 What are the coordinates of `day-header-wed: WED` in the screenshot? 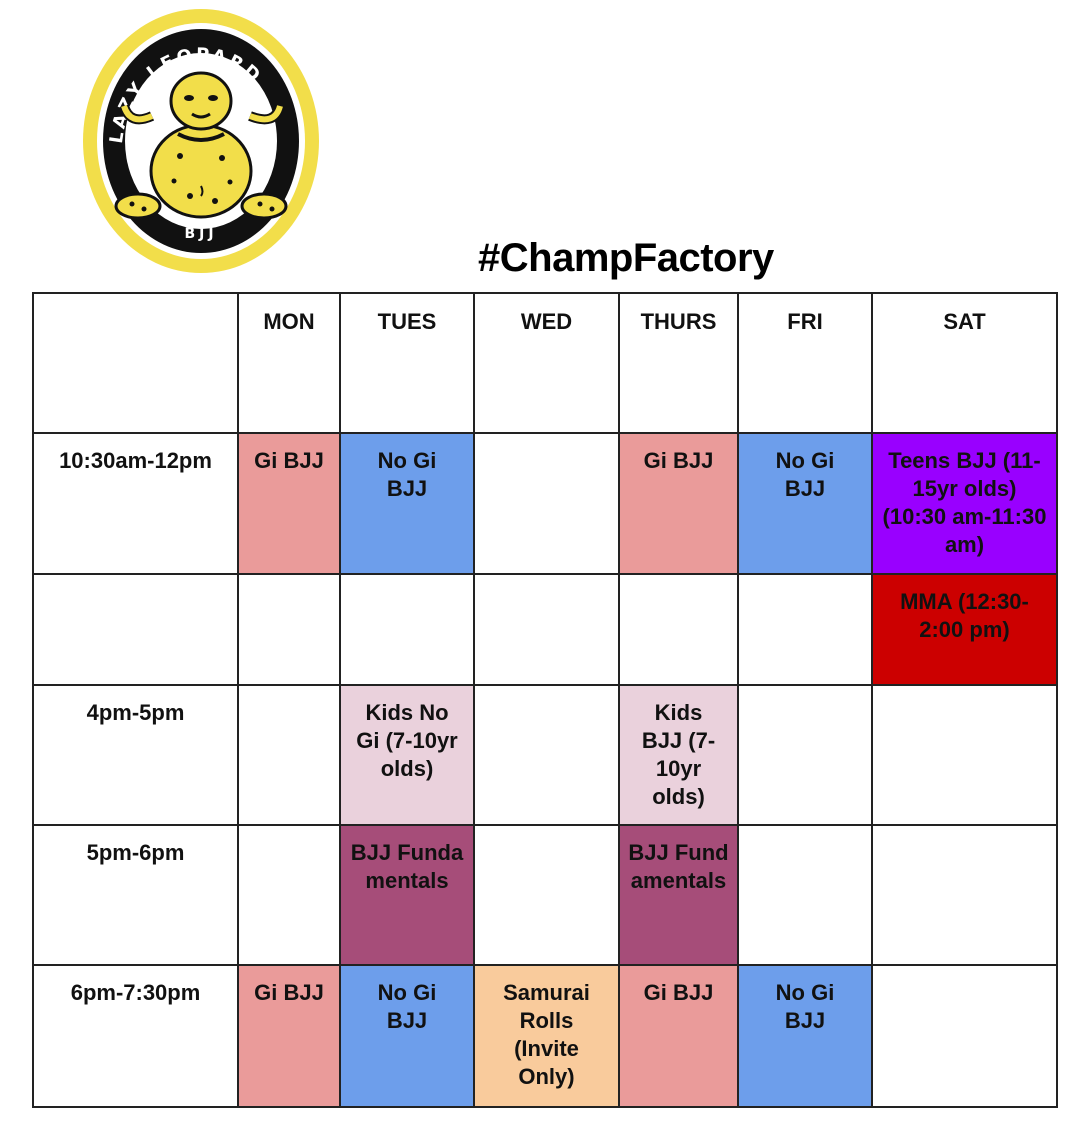 It's located at (546, 363).